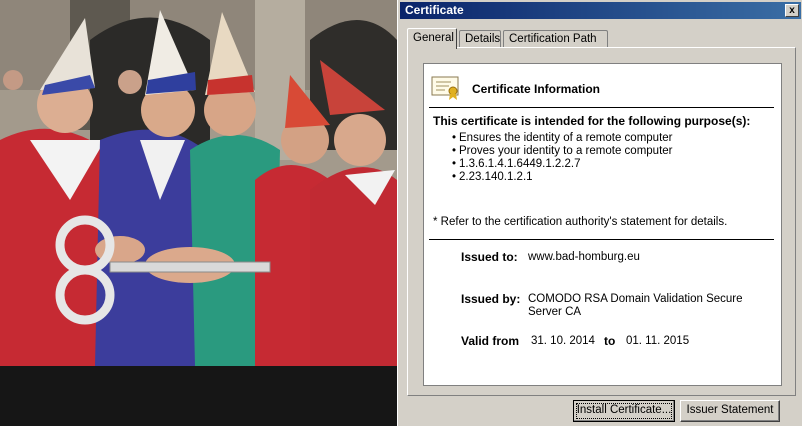 This screenshot has height=426, width=802. What do you see at coordinates (555, 39) in the screenshot?
I see `tab-certification-path: Certification Path` at bounding box center [555, 39].